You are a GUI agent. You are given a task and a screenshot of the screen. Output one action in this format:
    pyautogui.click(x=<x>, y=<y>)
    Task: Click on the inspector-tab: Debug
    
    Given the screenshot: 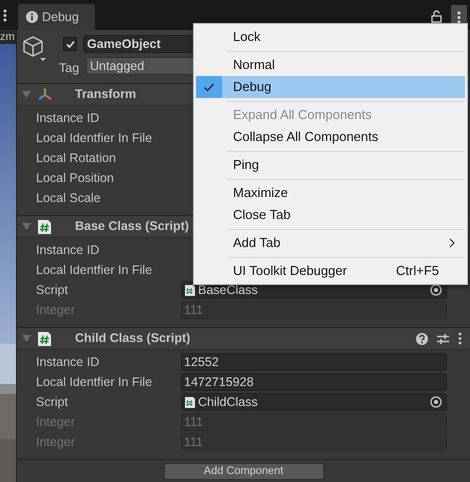 What is the action you would take?
    pyautogui.click(x=56, y=17)
    